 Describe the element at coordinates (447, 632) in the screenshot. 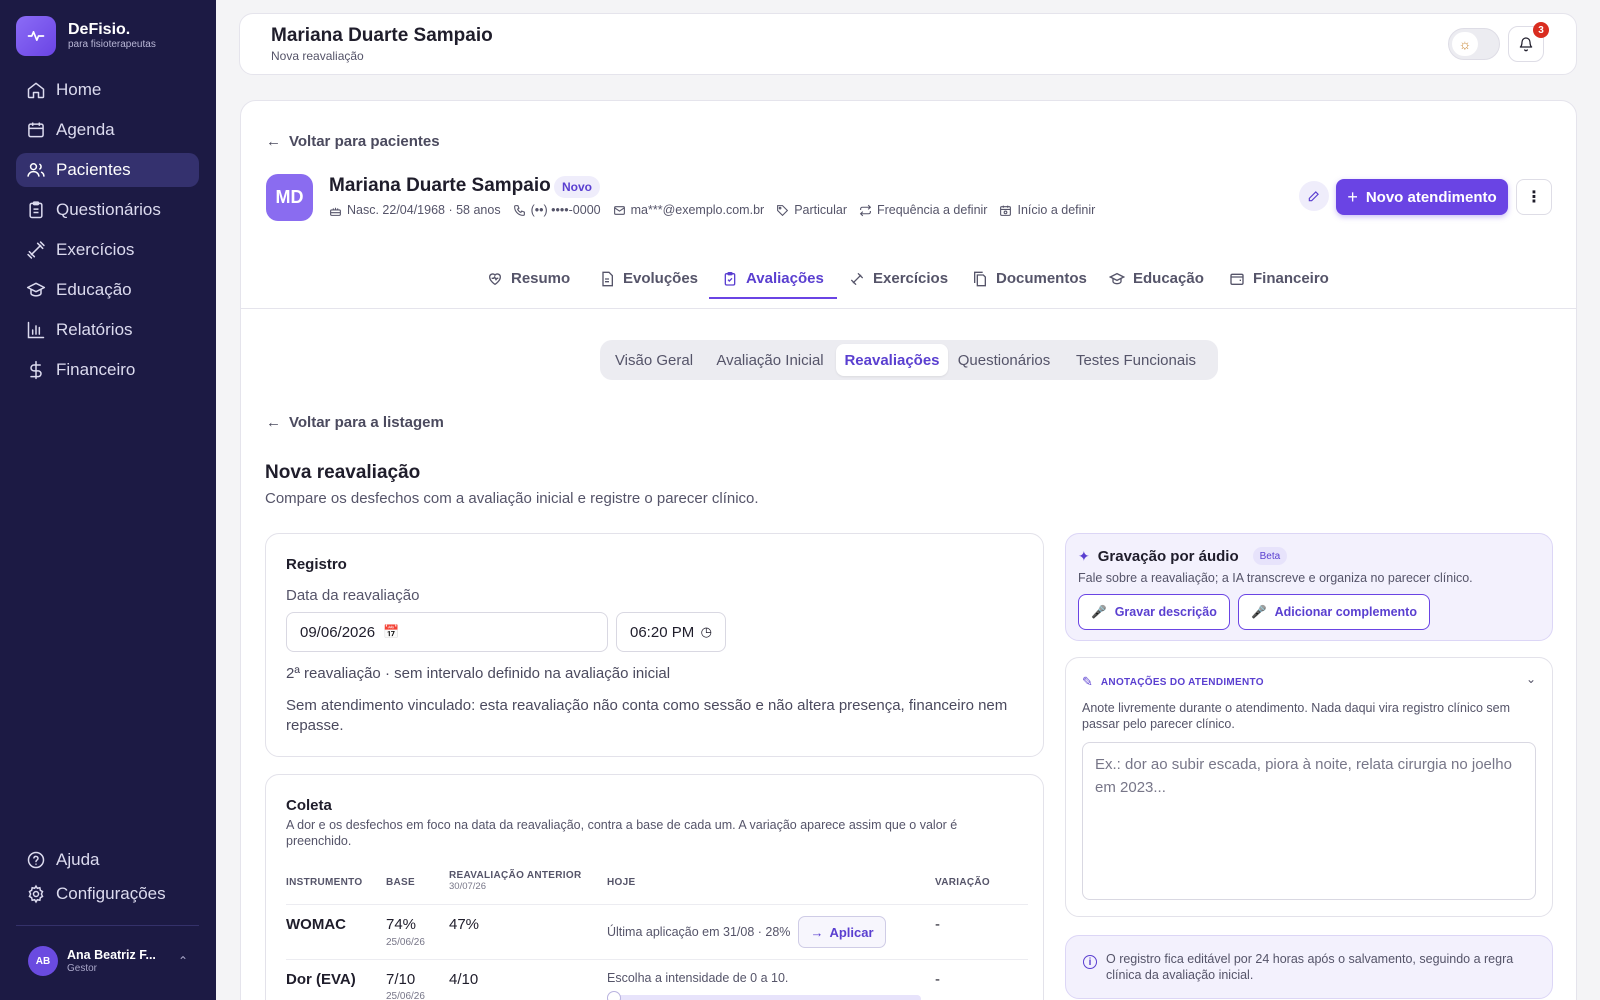

I see `date-input: 09/06/2026 📅` at that location.